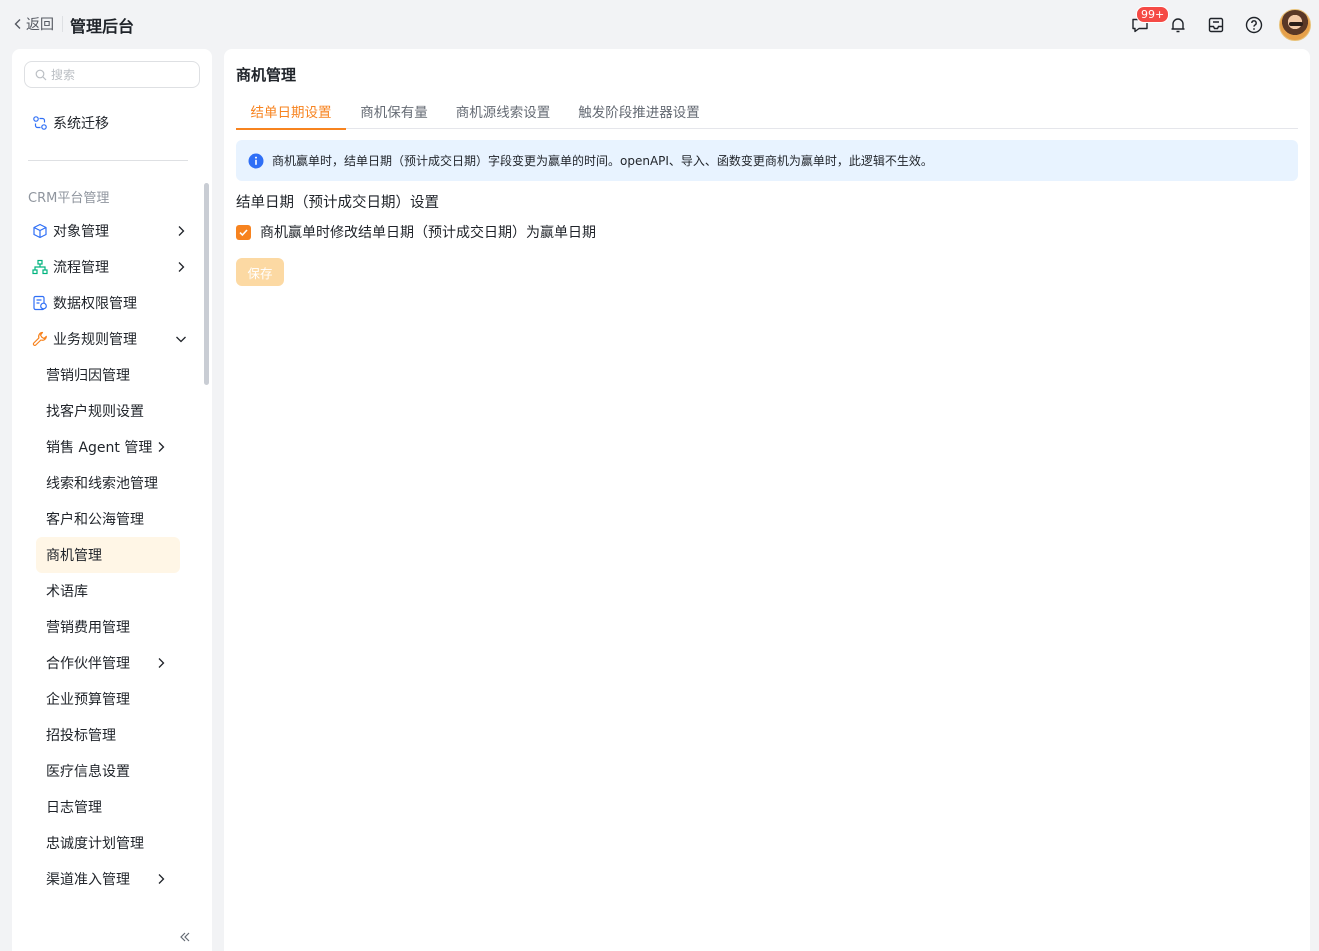 The height and width of the screenshot is (951, 1319). Describe the element at coordinates (40, 339) in the screenshot. I see `wrench-icon` at that location.